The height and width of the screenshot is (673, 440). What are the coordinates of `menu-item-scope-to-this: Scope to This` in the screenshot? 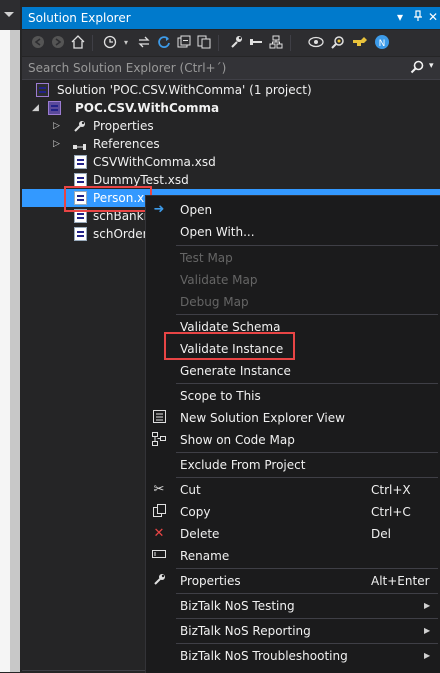 It's located at (293, 396).